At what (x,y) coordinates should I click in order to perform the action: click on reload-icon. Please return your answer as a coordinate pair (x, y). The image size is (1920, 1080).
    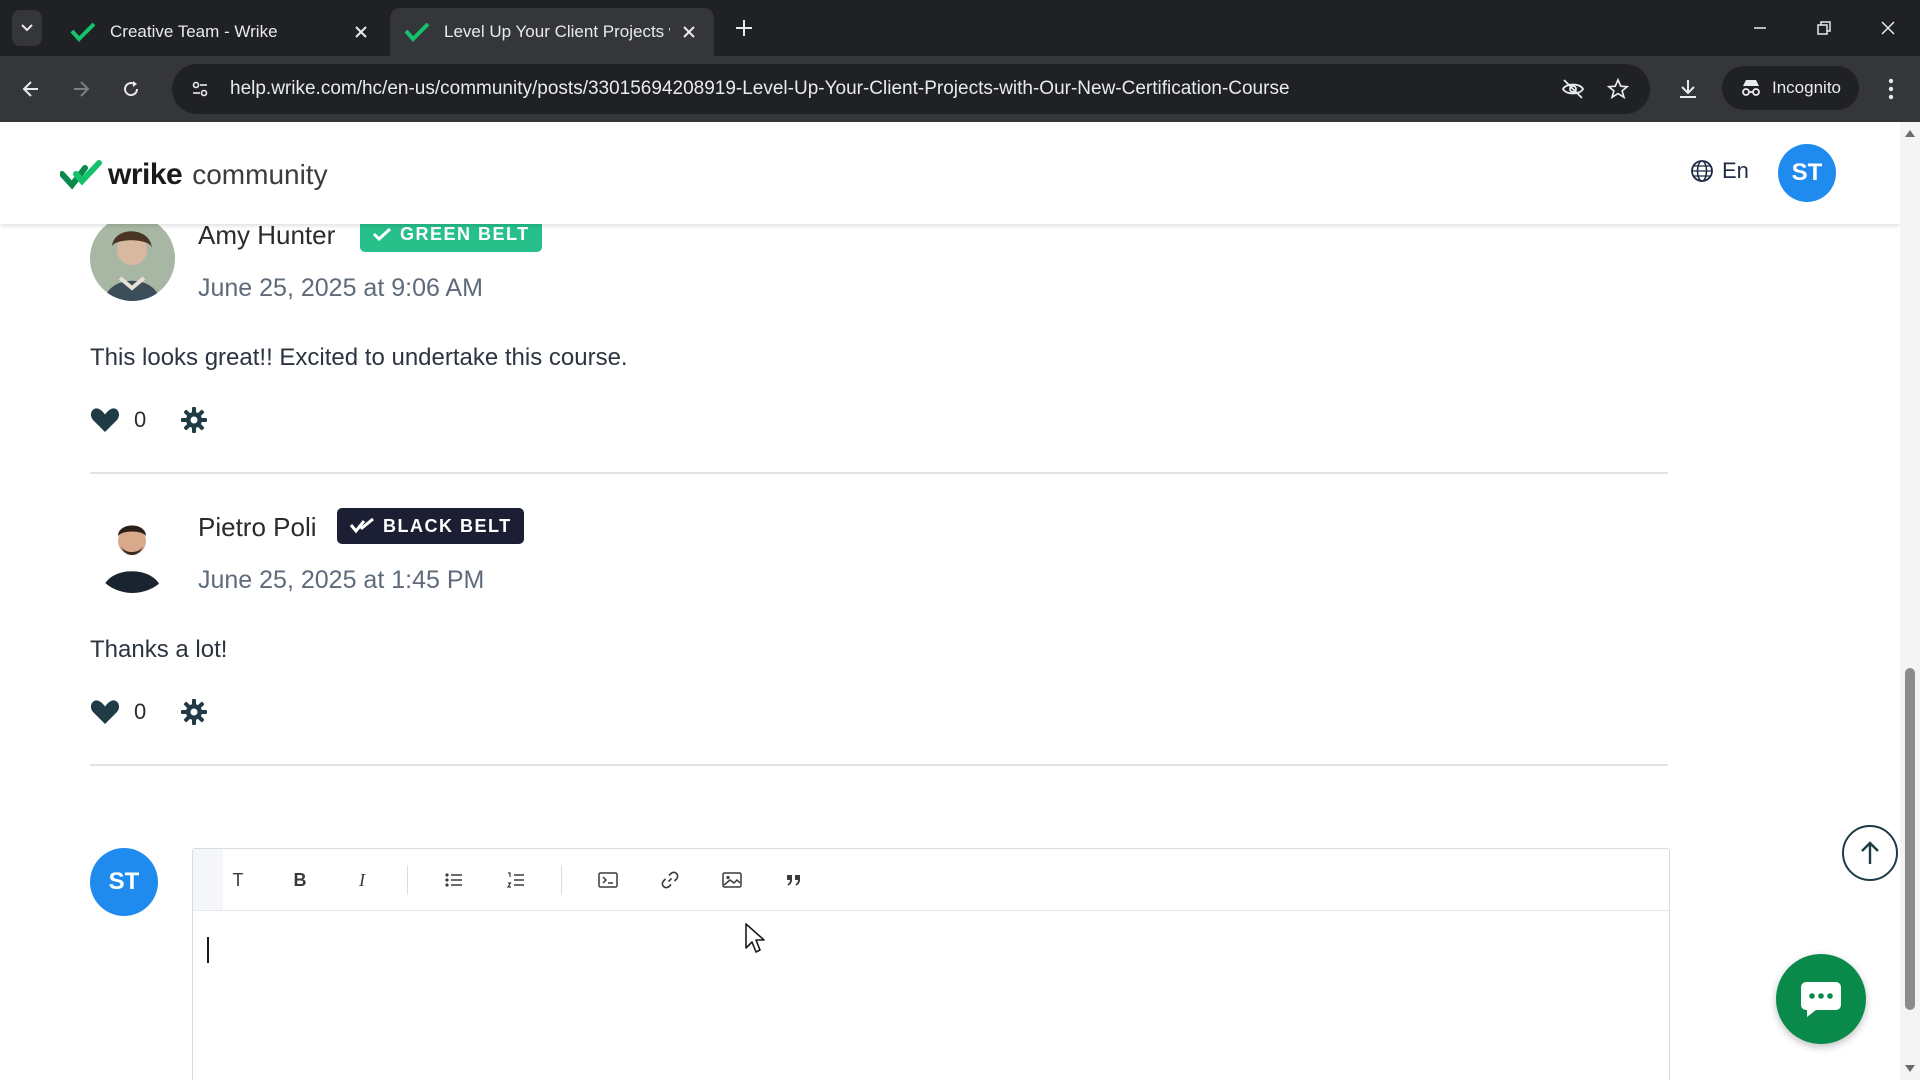
    Looking at the image, I should click on (131, 89).